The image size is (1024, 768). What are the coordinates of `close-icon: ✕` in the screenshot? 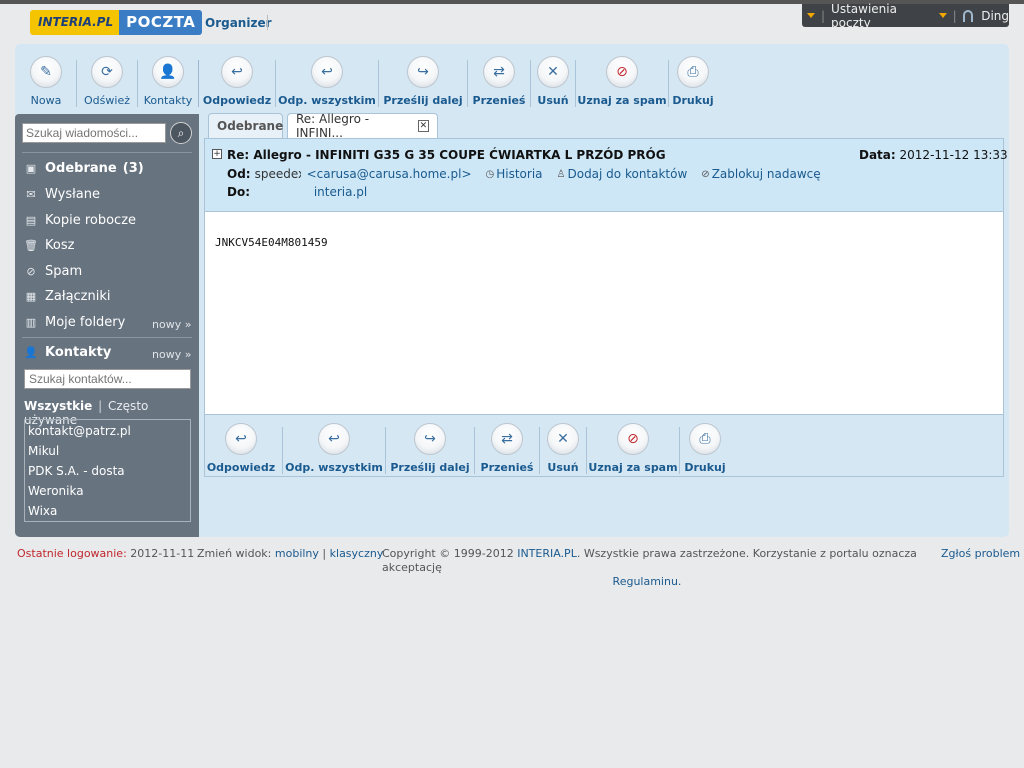 It's located at (423, 126).